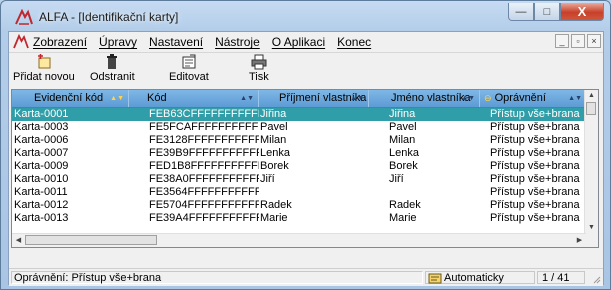 The width and height of the screenshot is (611, 290). Describe the element at coordinates (591, 96) in the screenshot. I see `scroll-up-icon: ▲` at that location.